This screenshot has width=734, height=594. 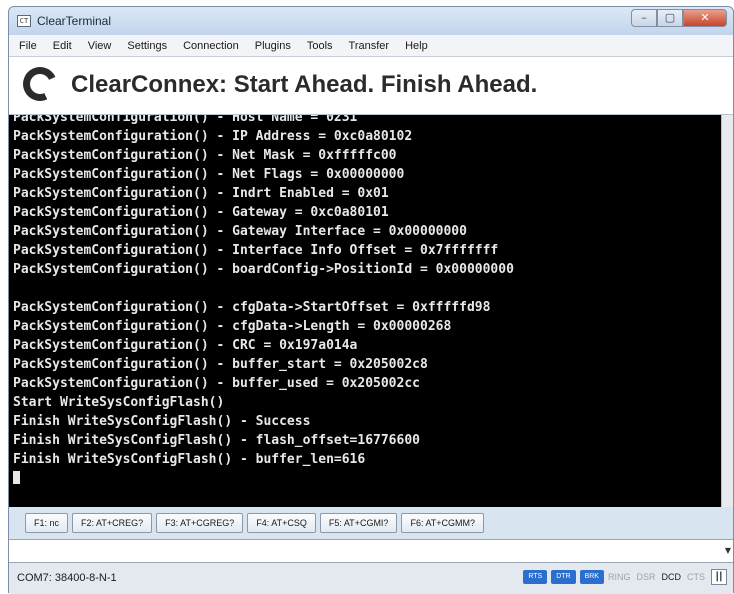 What do you see at coordinates (67, 578) in the screenshot?
I see `port-settings-status: COM7: 38400-8-N-1` at bounding box center [67, 578].